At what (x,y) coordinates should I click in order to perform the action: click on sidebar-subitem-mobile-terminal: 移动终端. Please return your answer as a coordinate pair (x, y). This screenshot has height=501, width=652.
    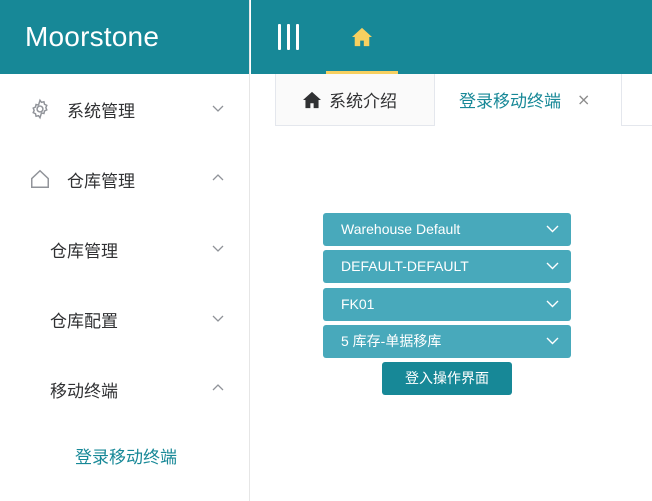
    Looking at the image, I should click on (125, 389).